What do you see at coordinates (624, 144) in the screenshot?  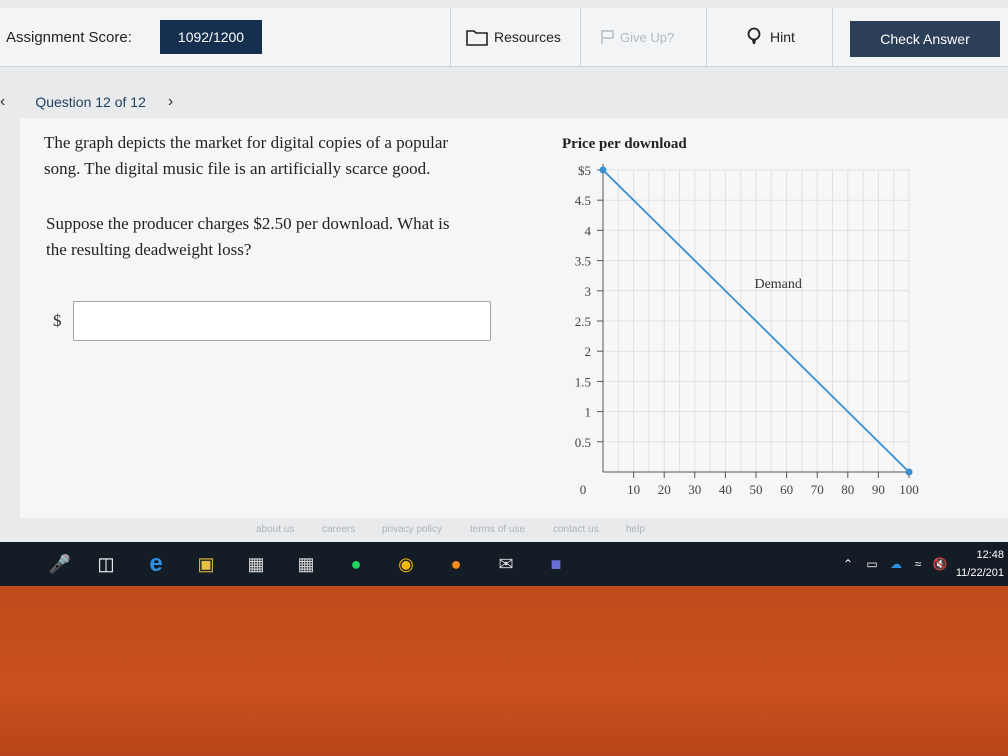 I see `y-axis-label: Price per download` at bounding box center [624, 144].